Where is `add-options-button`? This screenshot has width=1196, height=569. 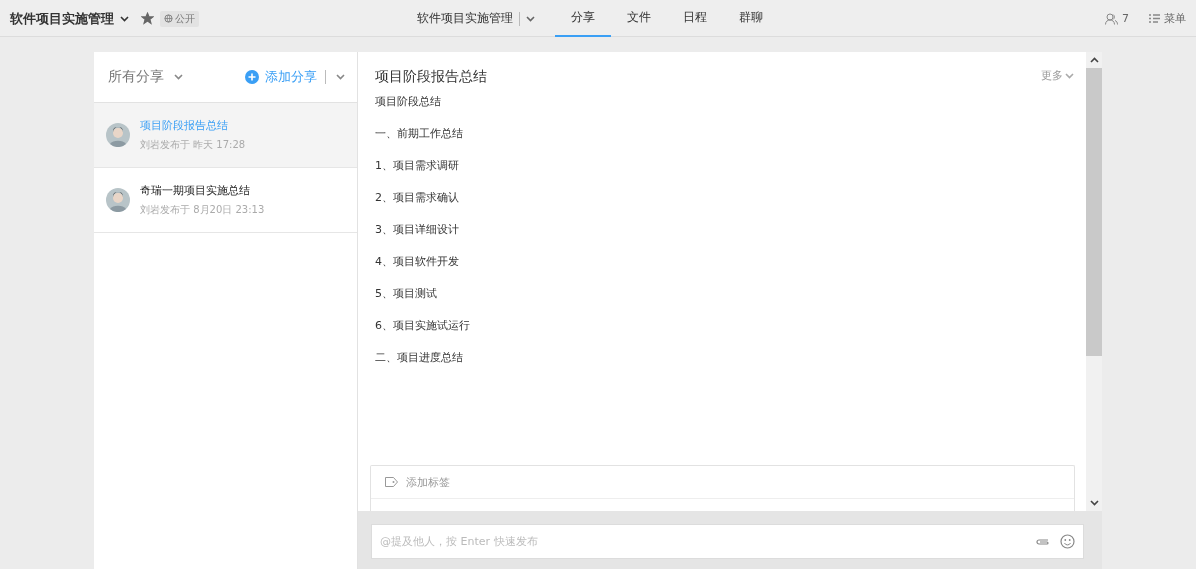
add-options-button is located at coordinates (340, 77).